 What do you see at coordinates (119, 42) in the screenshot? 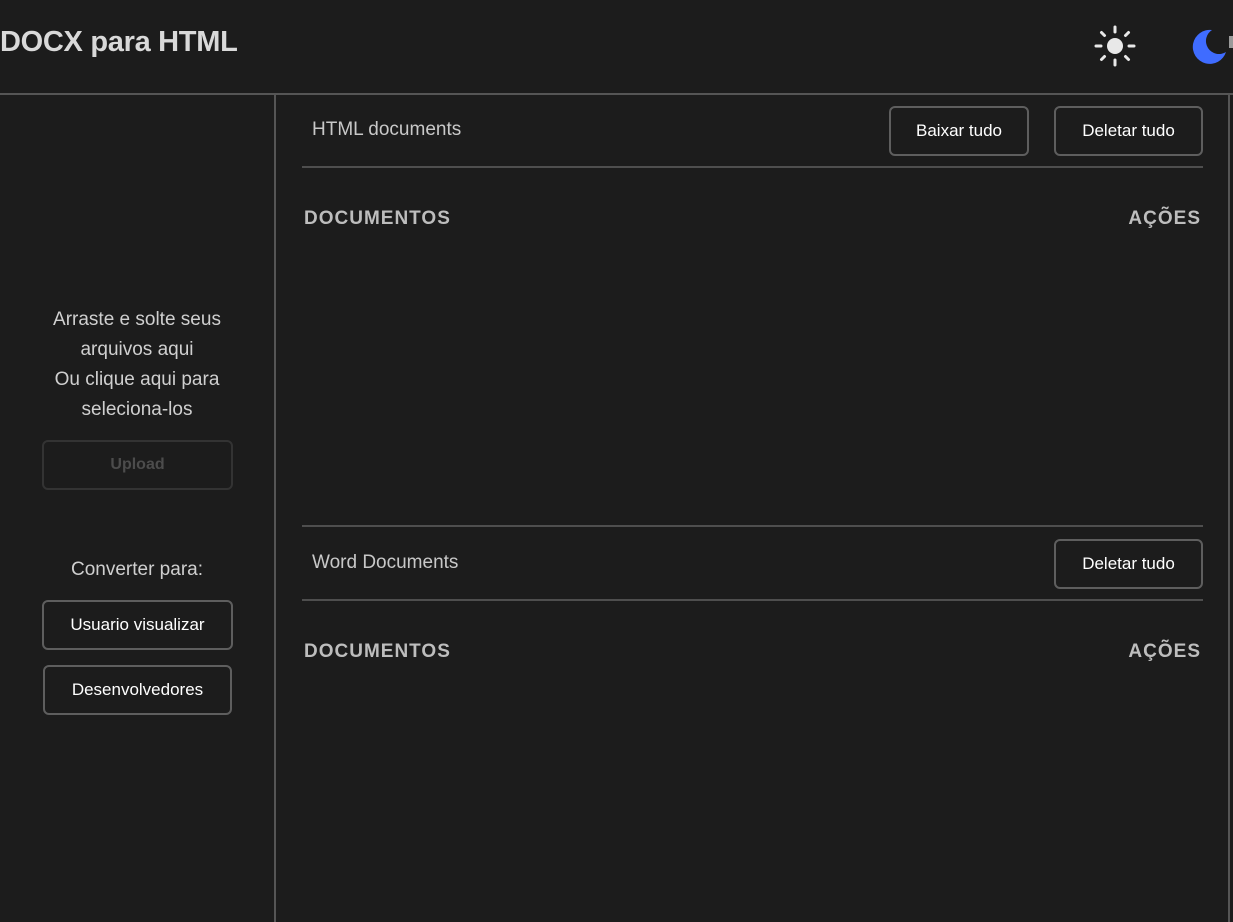
I see `app-title: DOCX para HTML` at bounding box center [119, 42].